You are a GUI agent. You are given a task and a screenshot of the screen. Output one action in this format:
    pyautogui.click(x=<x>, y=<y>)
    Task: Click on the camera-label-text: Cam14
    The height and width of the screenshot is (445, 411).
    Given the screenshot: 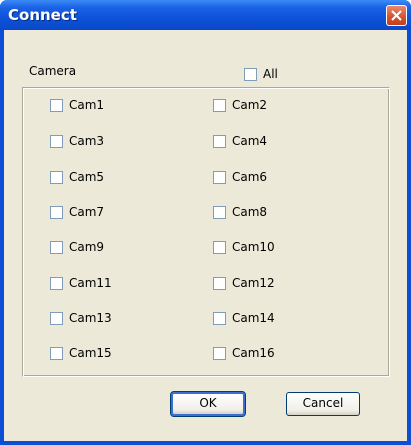 What is the action you would take?
    pyautogui.click(x=253, y=318)
    